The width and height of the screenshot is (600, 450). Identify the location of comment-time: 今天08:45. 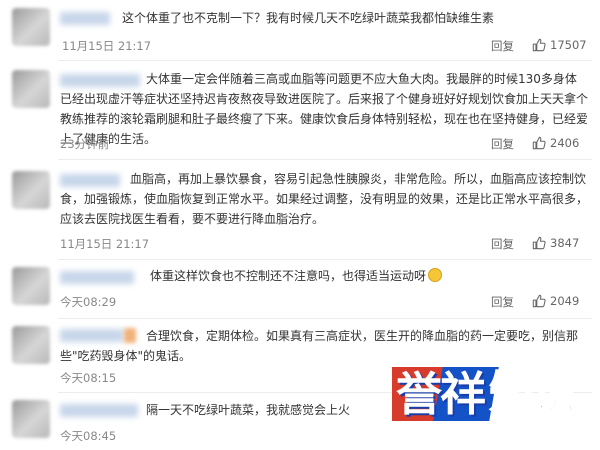
(88, 436).